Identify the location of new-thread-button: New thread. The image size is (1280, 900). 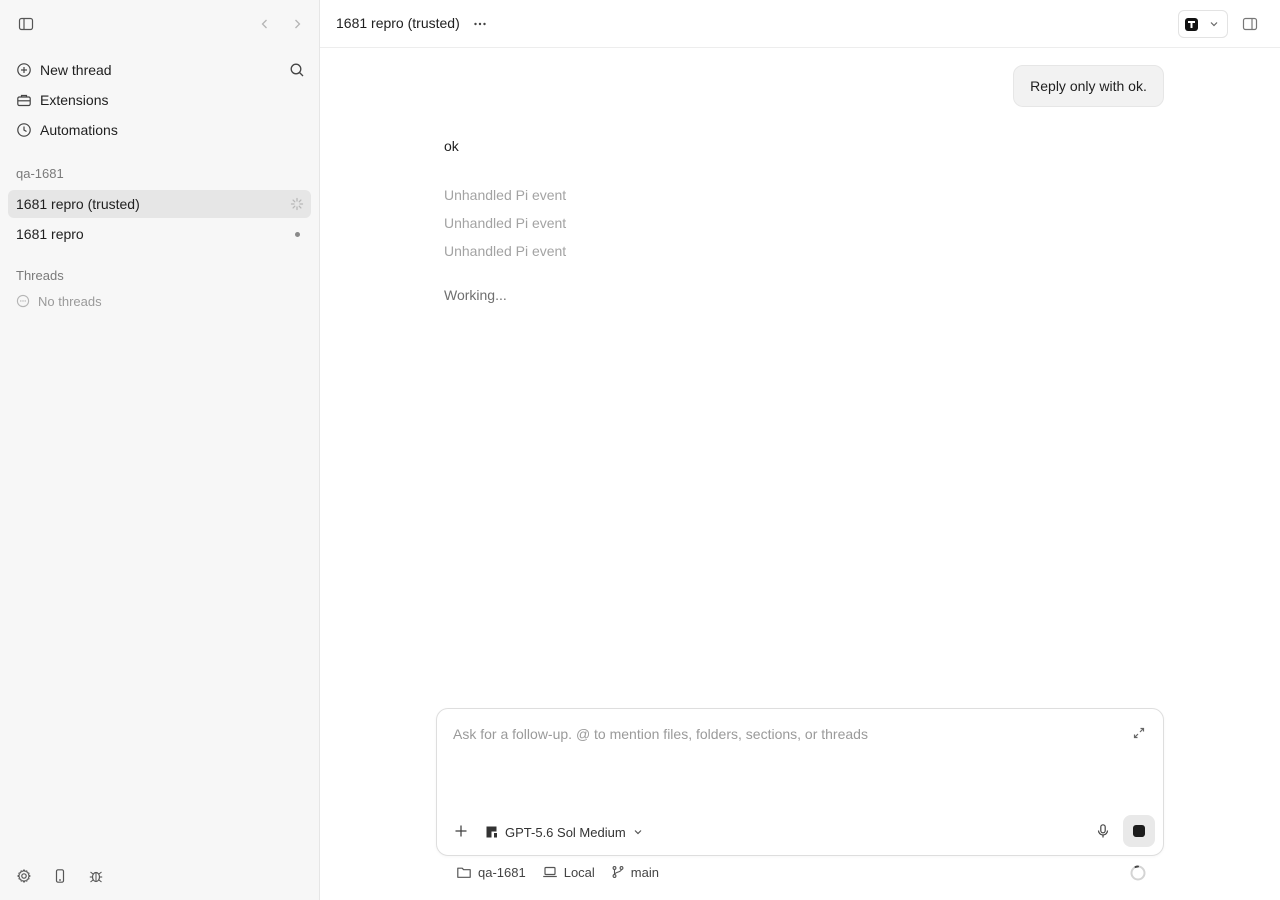
(159, 70).